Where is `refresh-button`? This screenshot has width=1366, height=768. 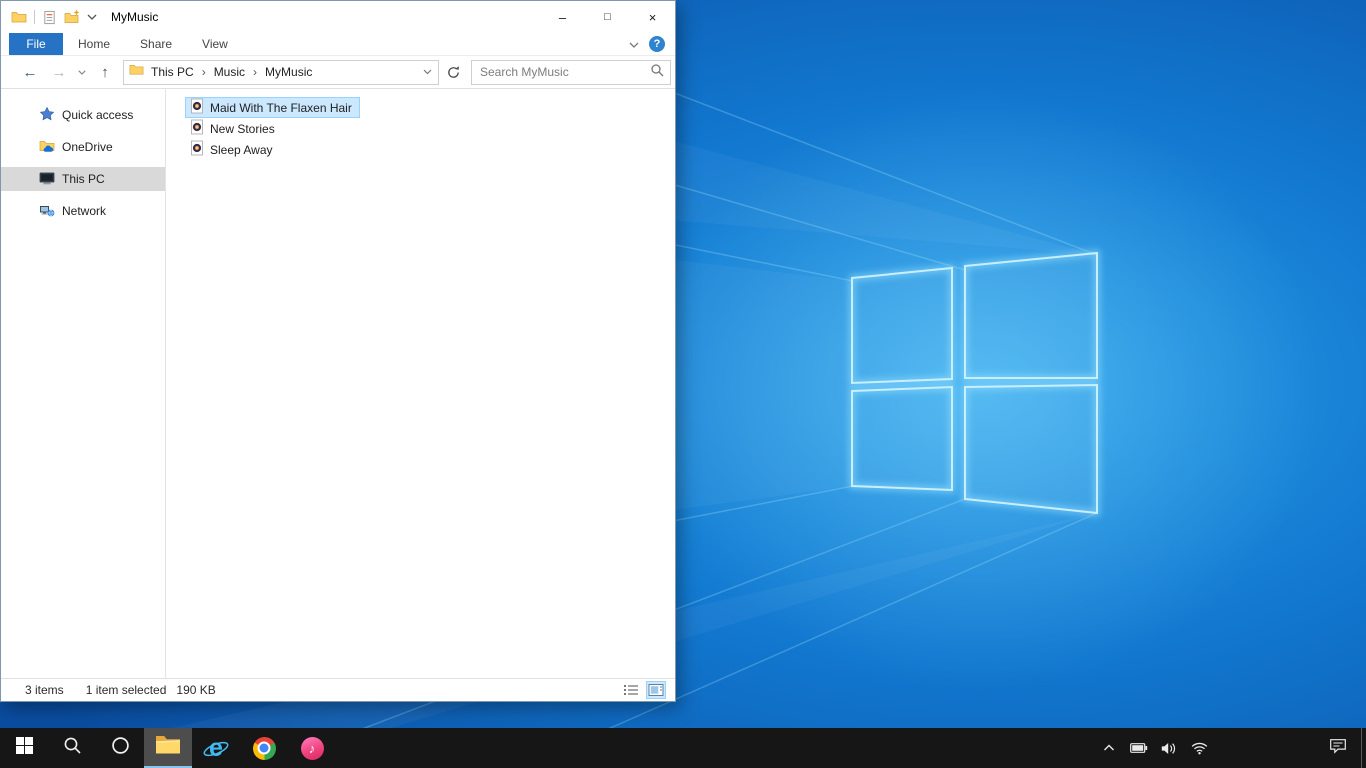 refresh-button is located at coordinates (453, 72).